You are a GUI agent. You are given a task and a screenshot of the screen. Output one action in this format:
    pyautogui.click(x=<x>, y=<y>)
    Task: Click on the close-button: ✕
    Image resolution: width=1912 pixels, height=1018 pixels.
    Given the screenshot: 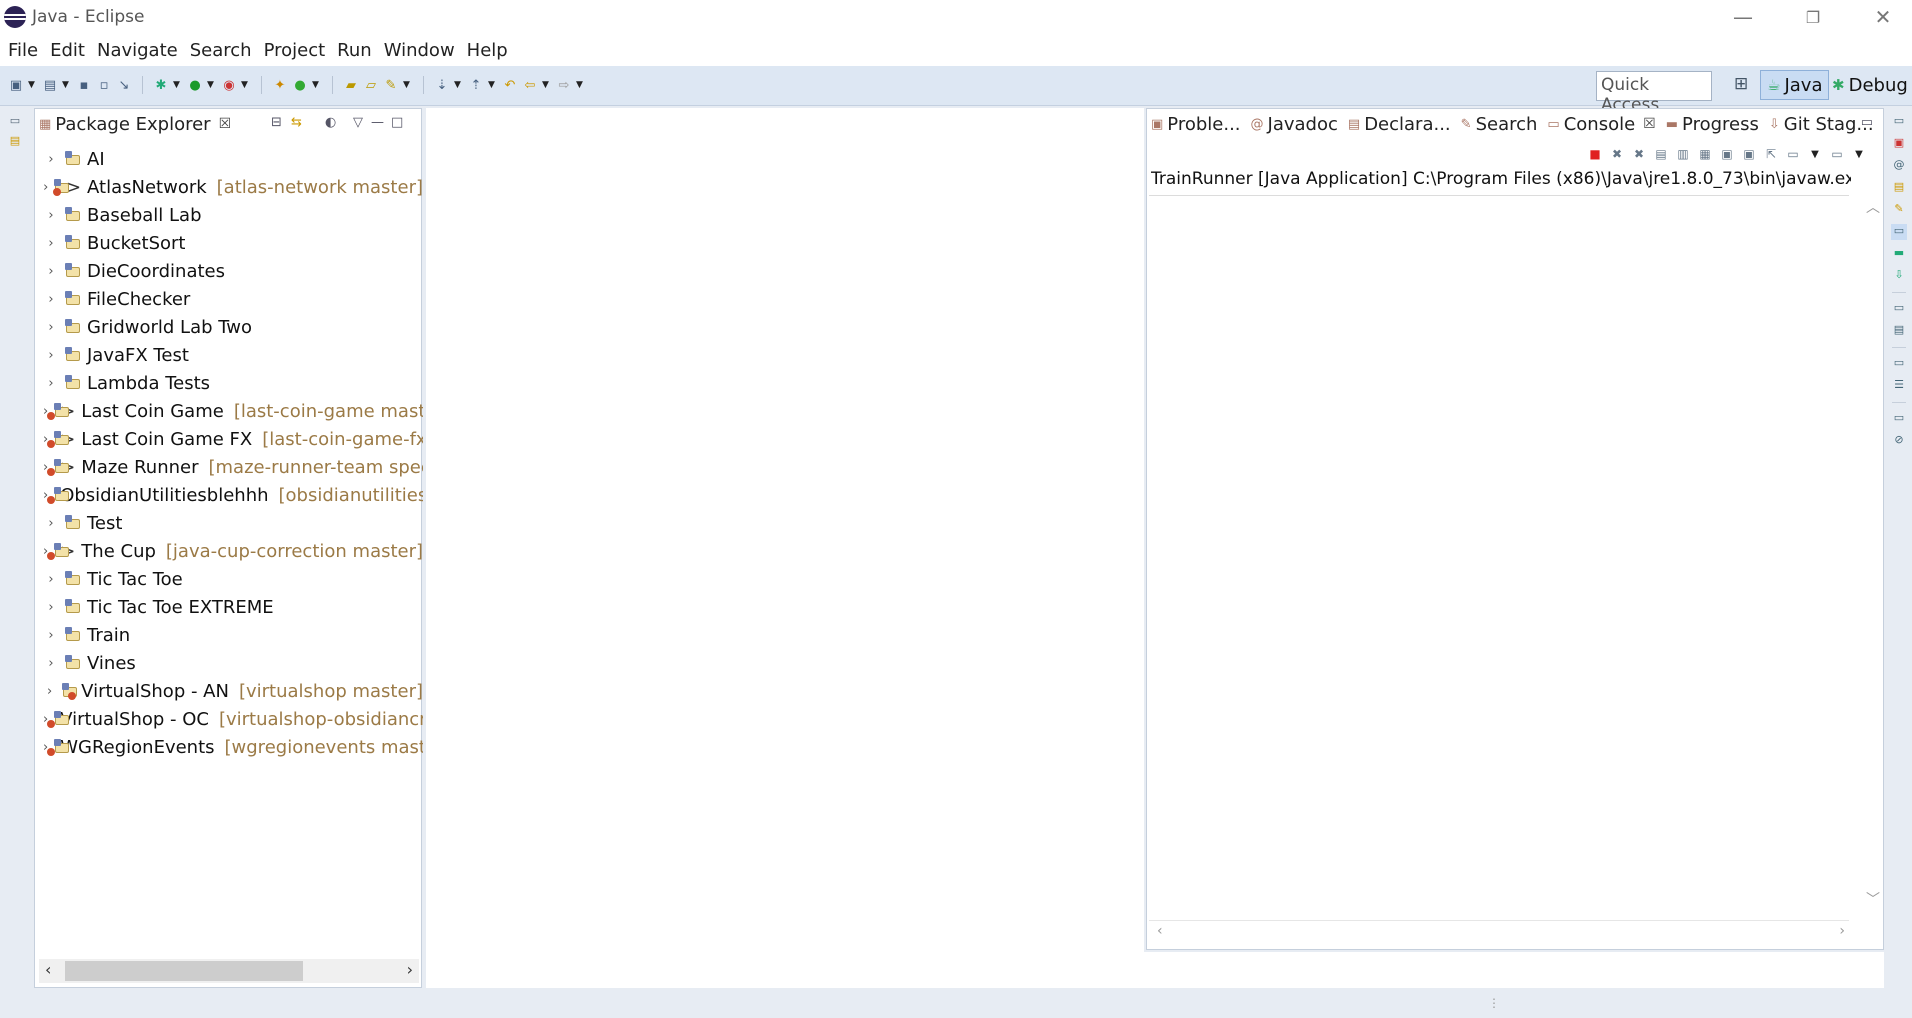 What is the action you would take?
    pyautogui.click(x=1883, y=17)
    